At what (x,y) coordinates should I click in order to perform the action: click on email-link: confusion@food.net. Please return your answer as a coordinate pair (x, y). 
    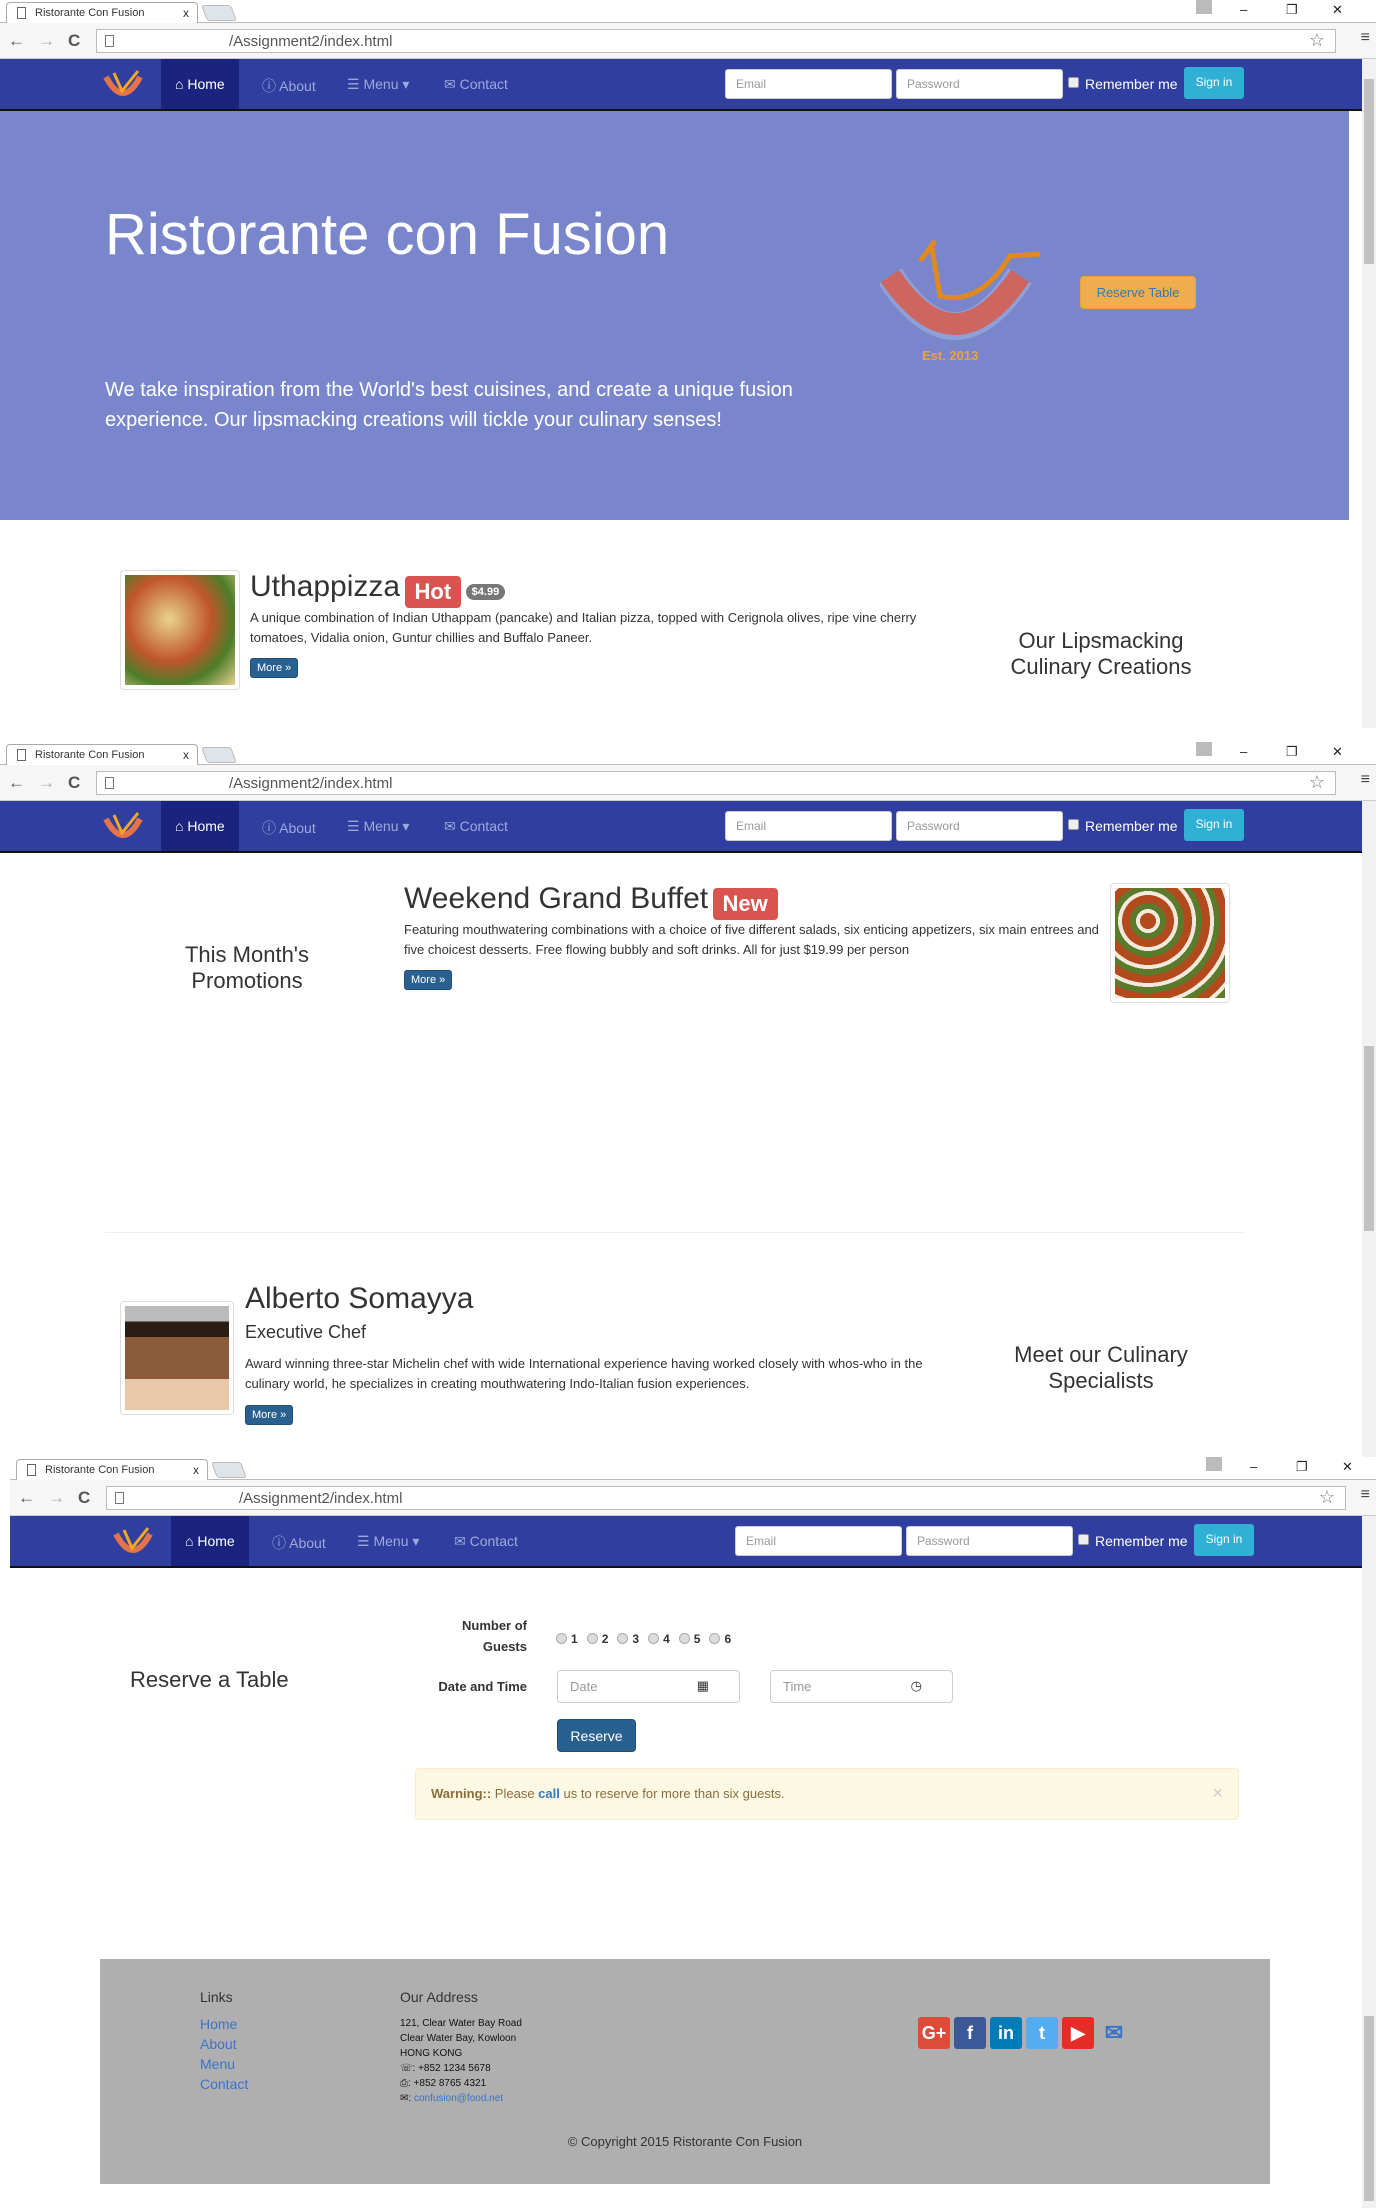
    Looking at the image, I should click on (458, 2098).